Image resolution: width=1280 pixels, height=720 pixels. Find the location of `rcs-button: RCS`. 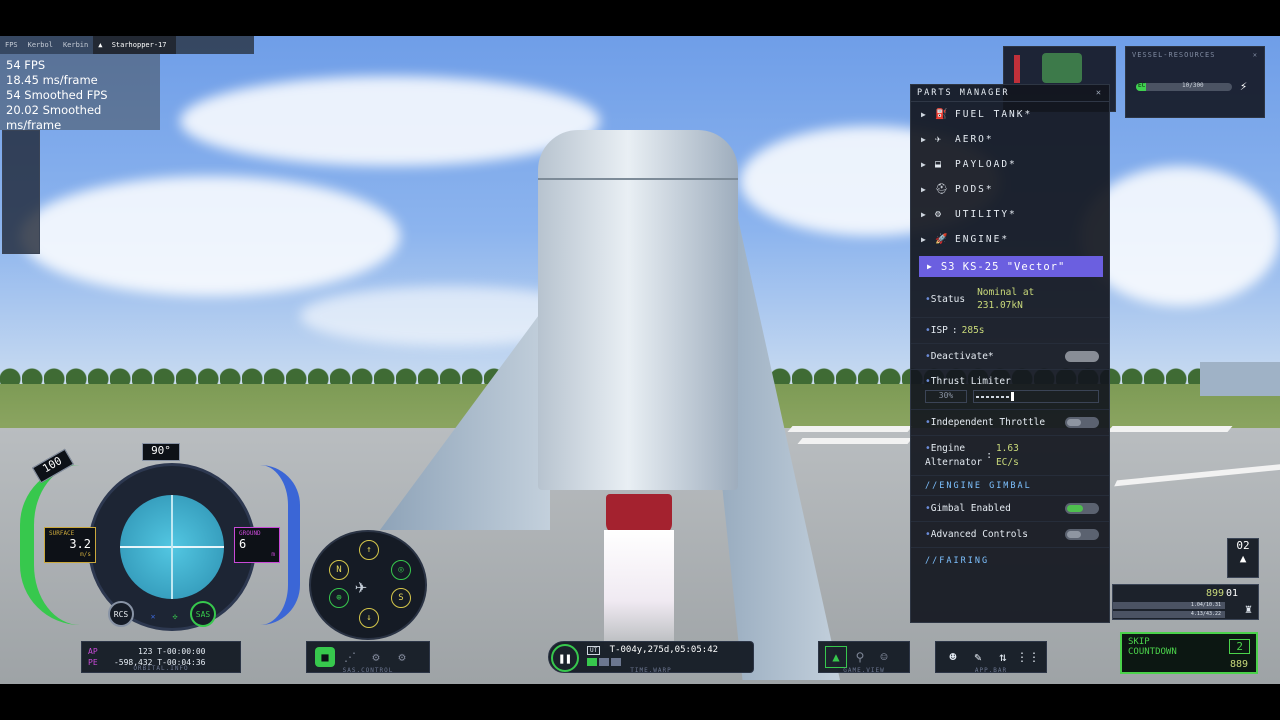

rcs-button: RCS is located at coordinates (121, 614).